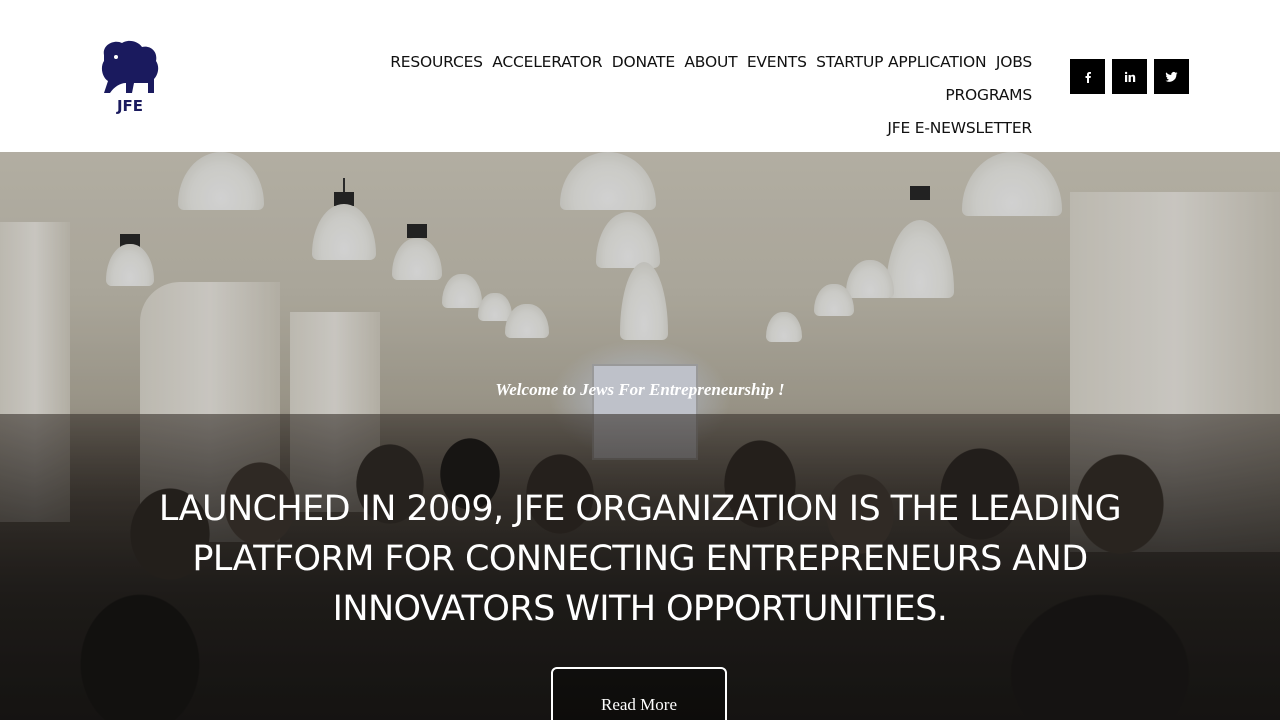  I want to click on jfe-logo: JFE, so click(130, 78).